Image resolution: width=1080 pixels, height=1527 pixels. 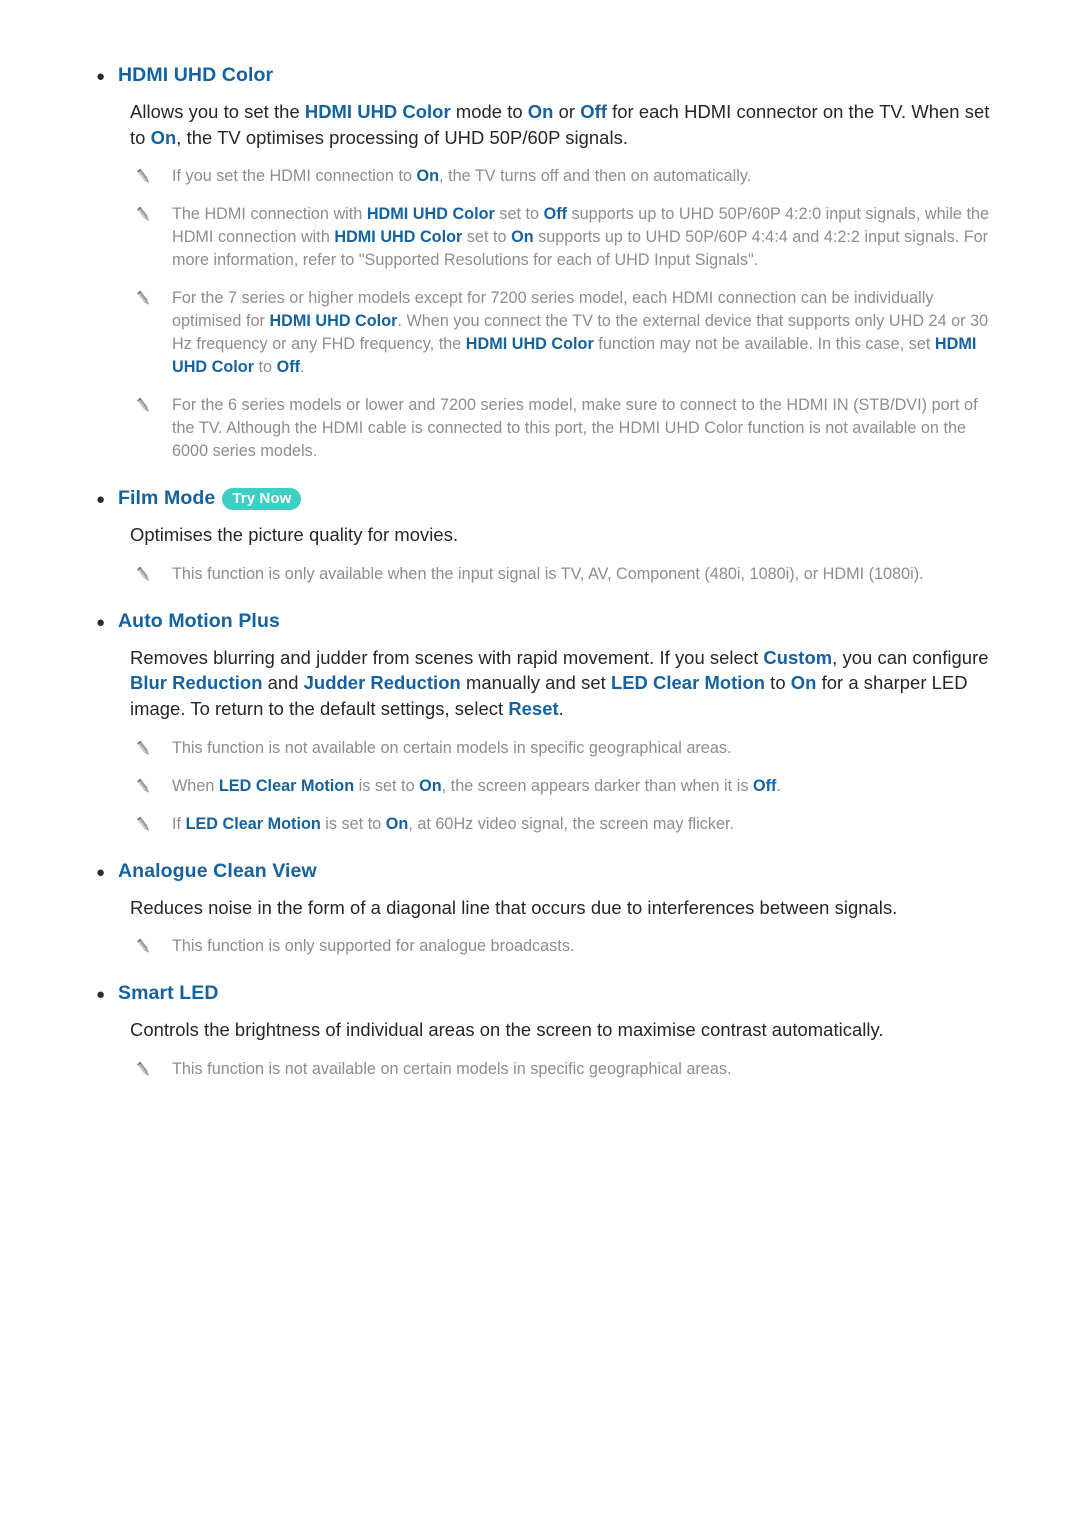 I want to click on highlighted-term: Reset, so click(x=533, y=708).